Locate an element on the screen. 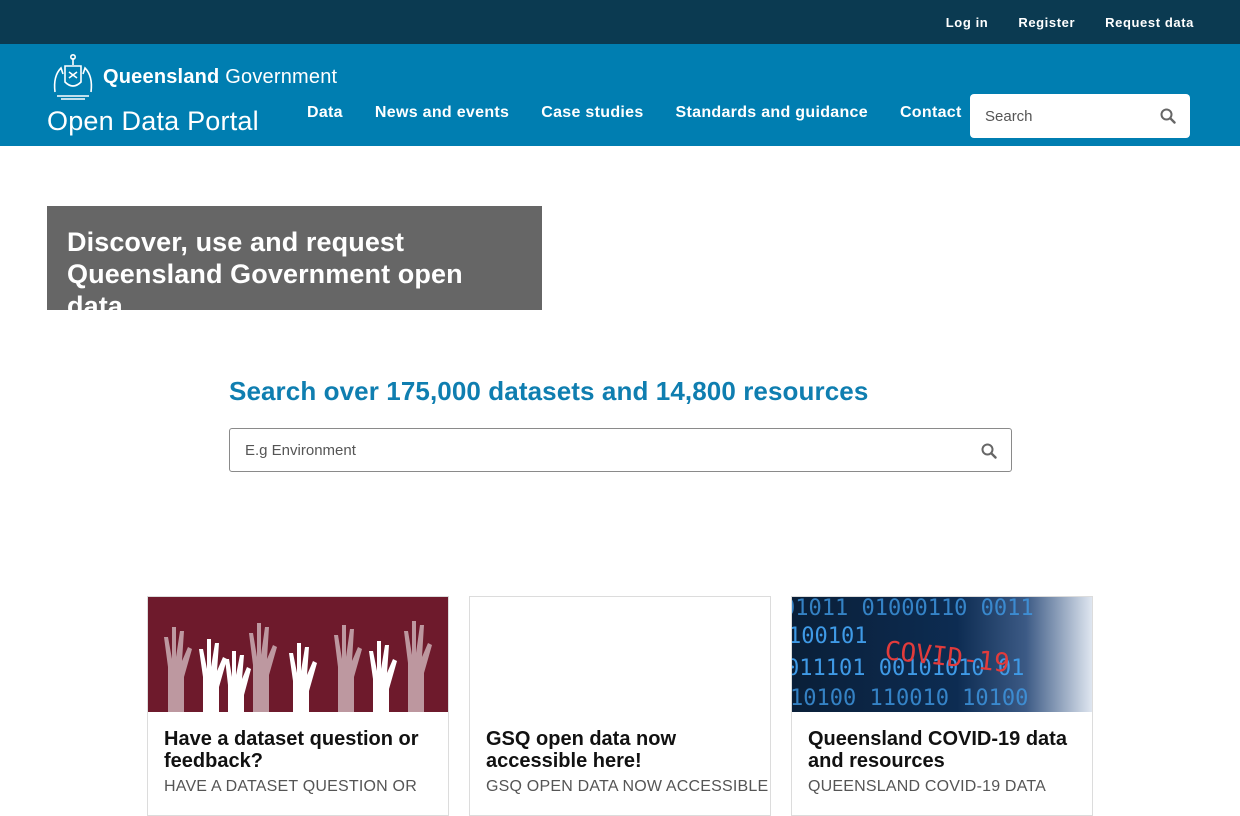 The image size is (1240, 816). nav-data: Data is located at coordinates (325, 113).